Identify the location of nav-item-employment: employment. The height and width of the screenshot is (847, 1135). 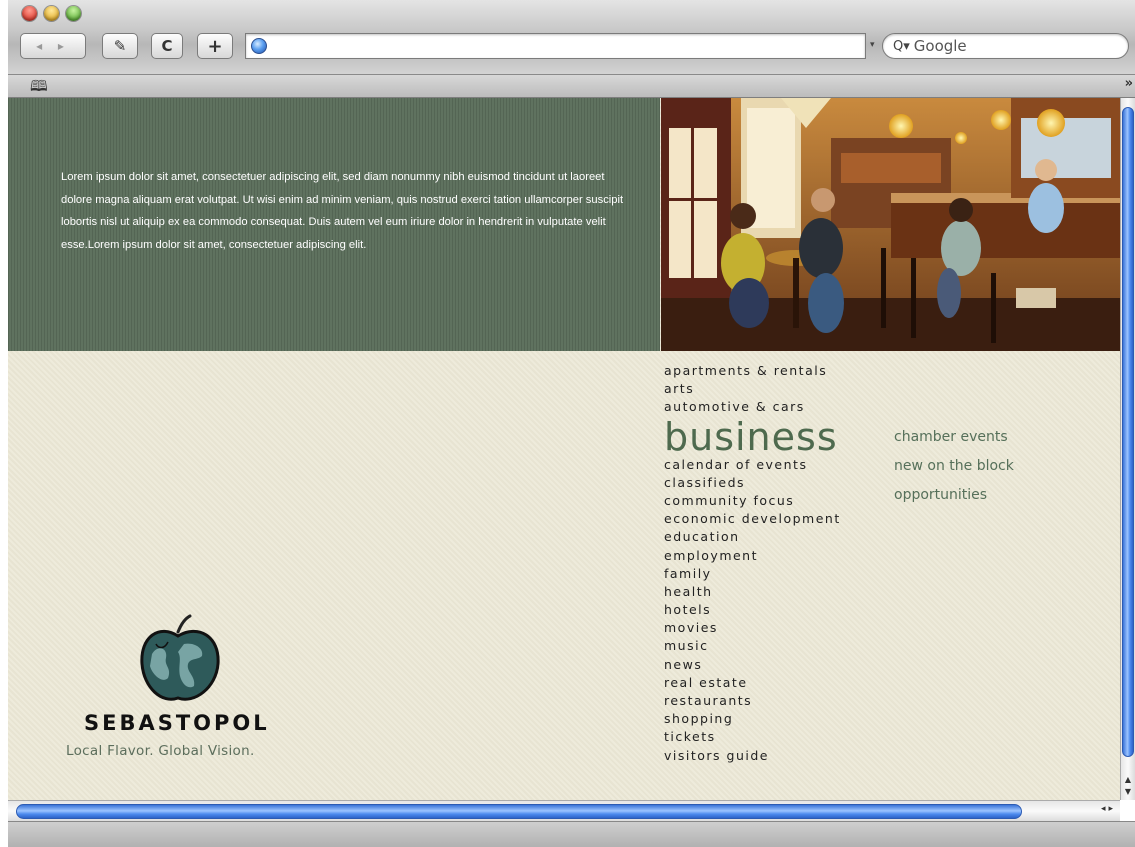
(779, 556).